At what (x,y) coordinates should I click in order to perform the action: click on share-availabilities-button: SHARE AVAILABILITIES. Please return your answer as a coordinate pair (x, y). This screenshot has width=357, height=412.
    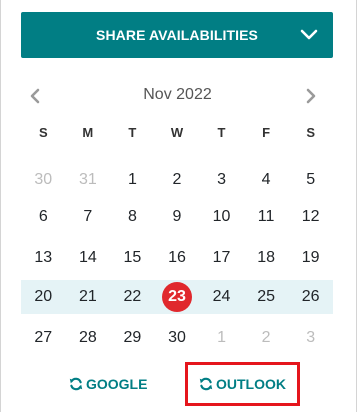
    Looking at the image, I should click on (177, 35).